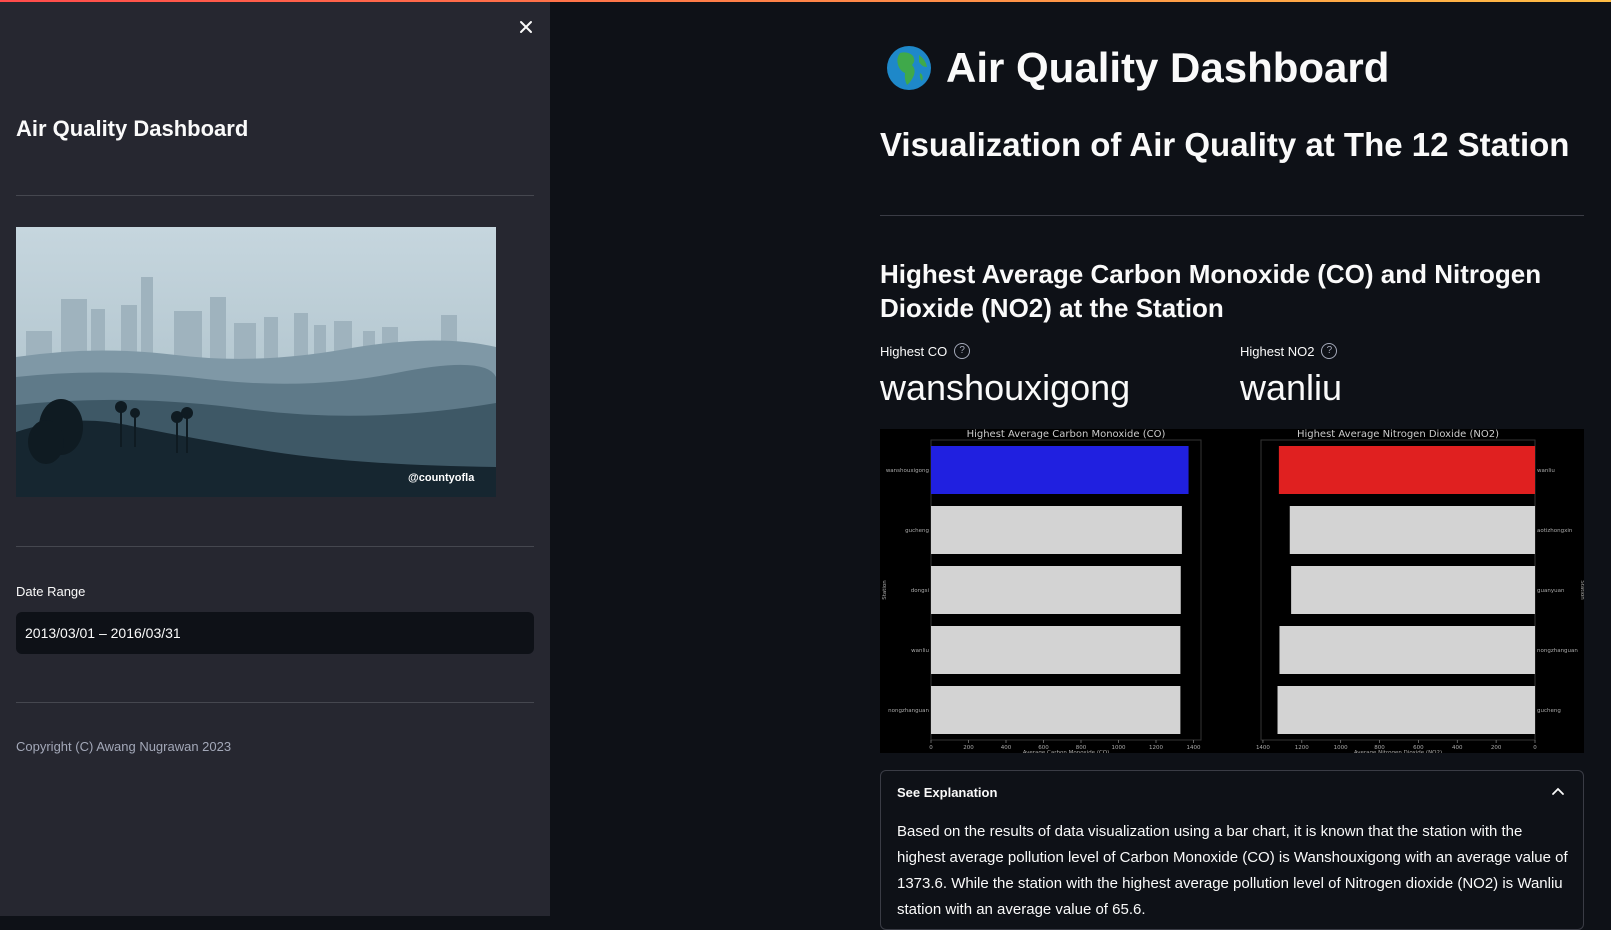  I want to click on main-divider, so click(1232, 215).